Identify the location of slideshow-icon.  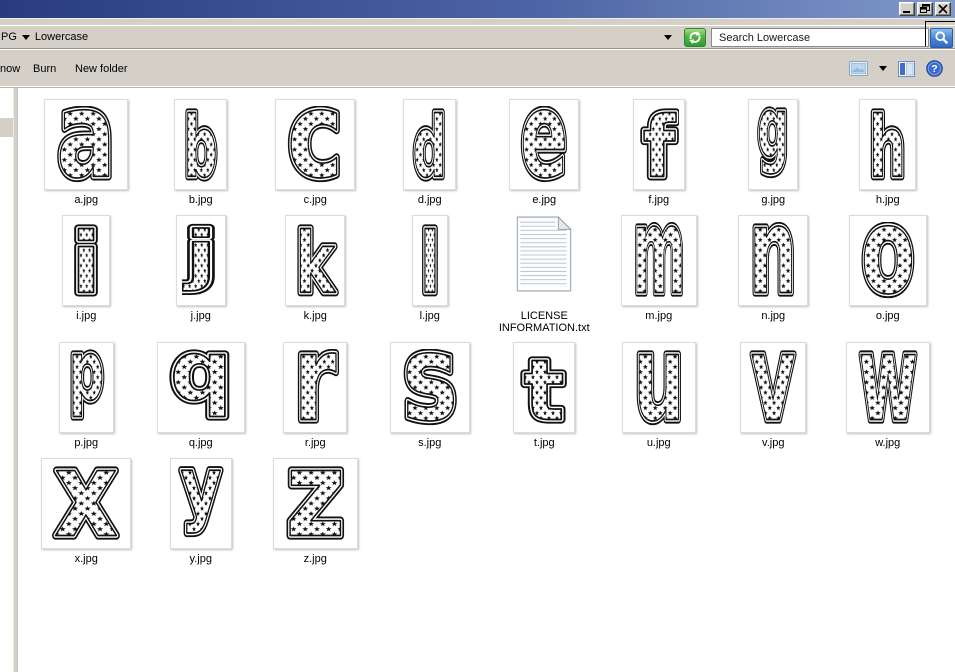
(858, 68).